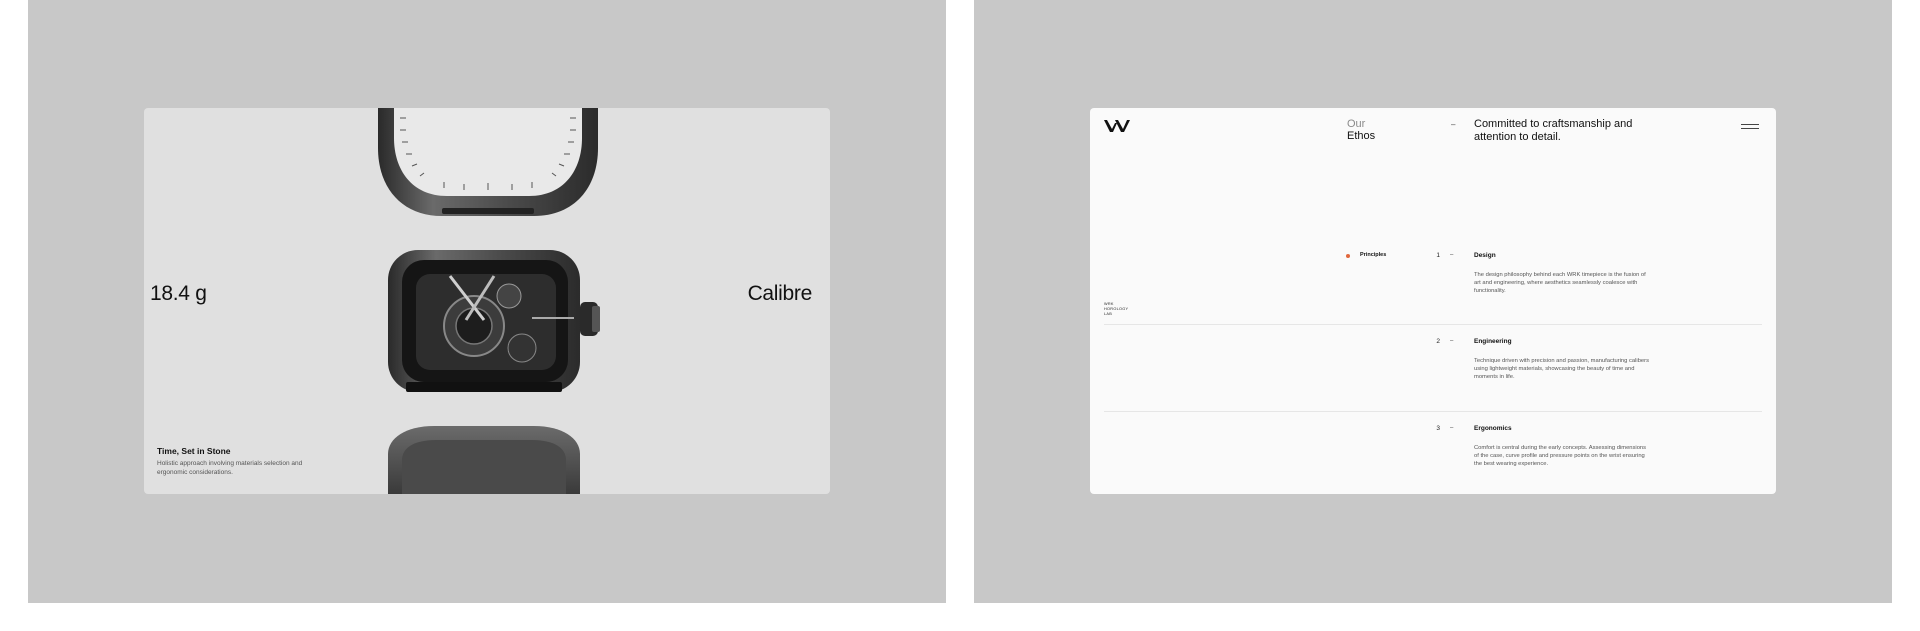  What do you see at coordinates (780, 293) in the screenshot?
I see `calibre-label: Calibre` at bounding box center [780, 293].